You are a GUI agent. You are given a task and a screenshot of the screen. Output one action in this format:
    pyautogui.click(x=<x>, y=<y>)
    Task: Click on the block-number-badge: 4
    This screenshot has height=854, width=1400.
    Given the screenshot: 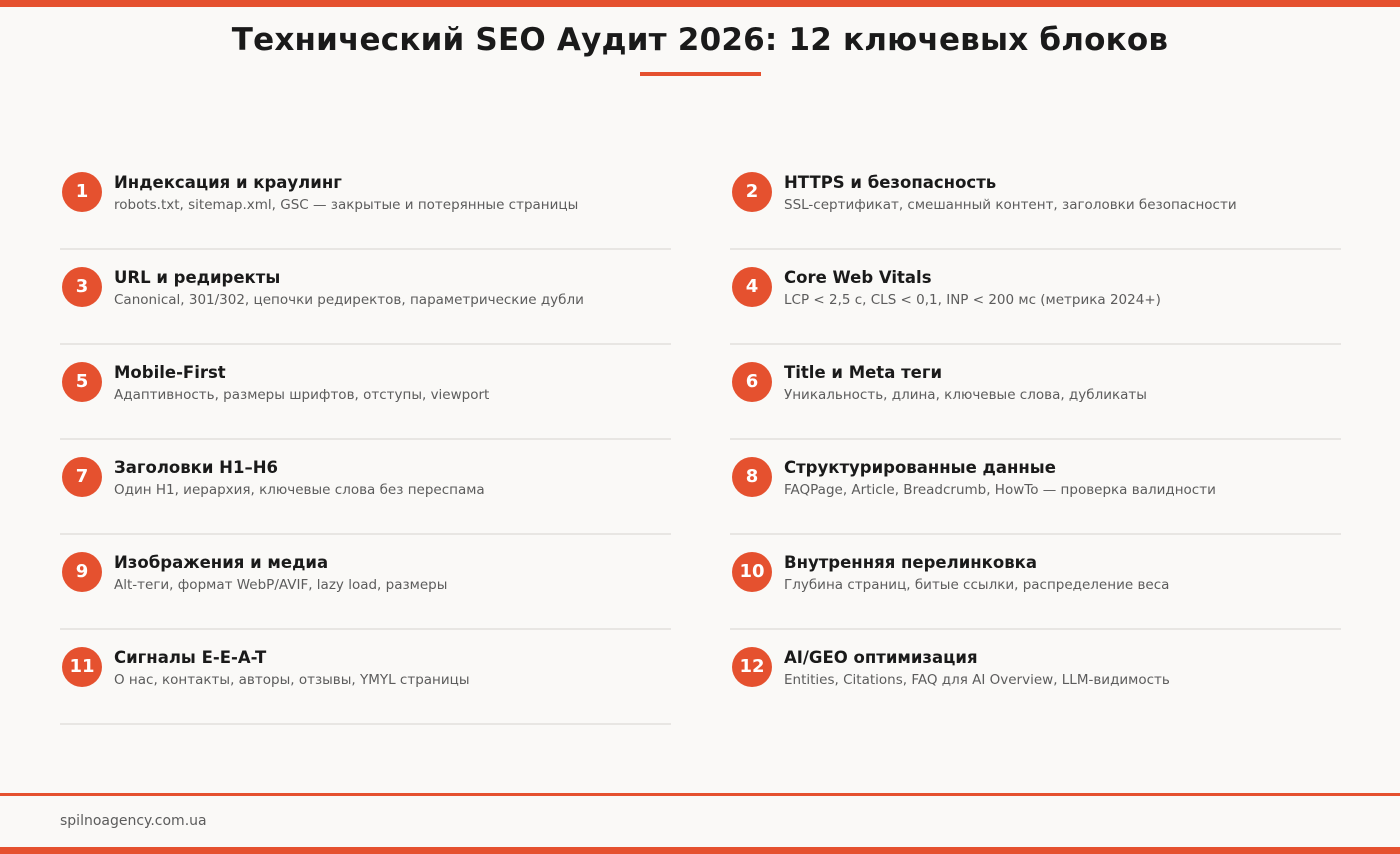 What is the action you would take?
    pyautogui.click(x=752, y=287)
    